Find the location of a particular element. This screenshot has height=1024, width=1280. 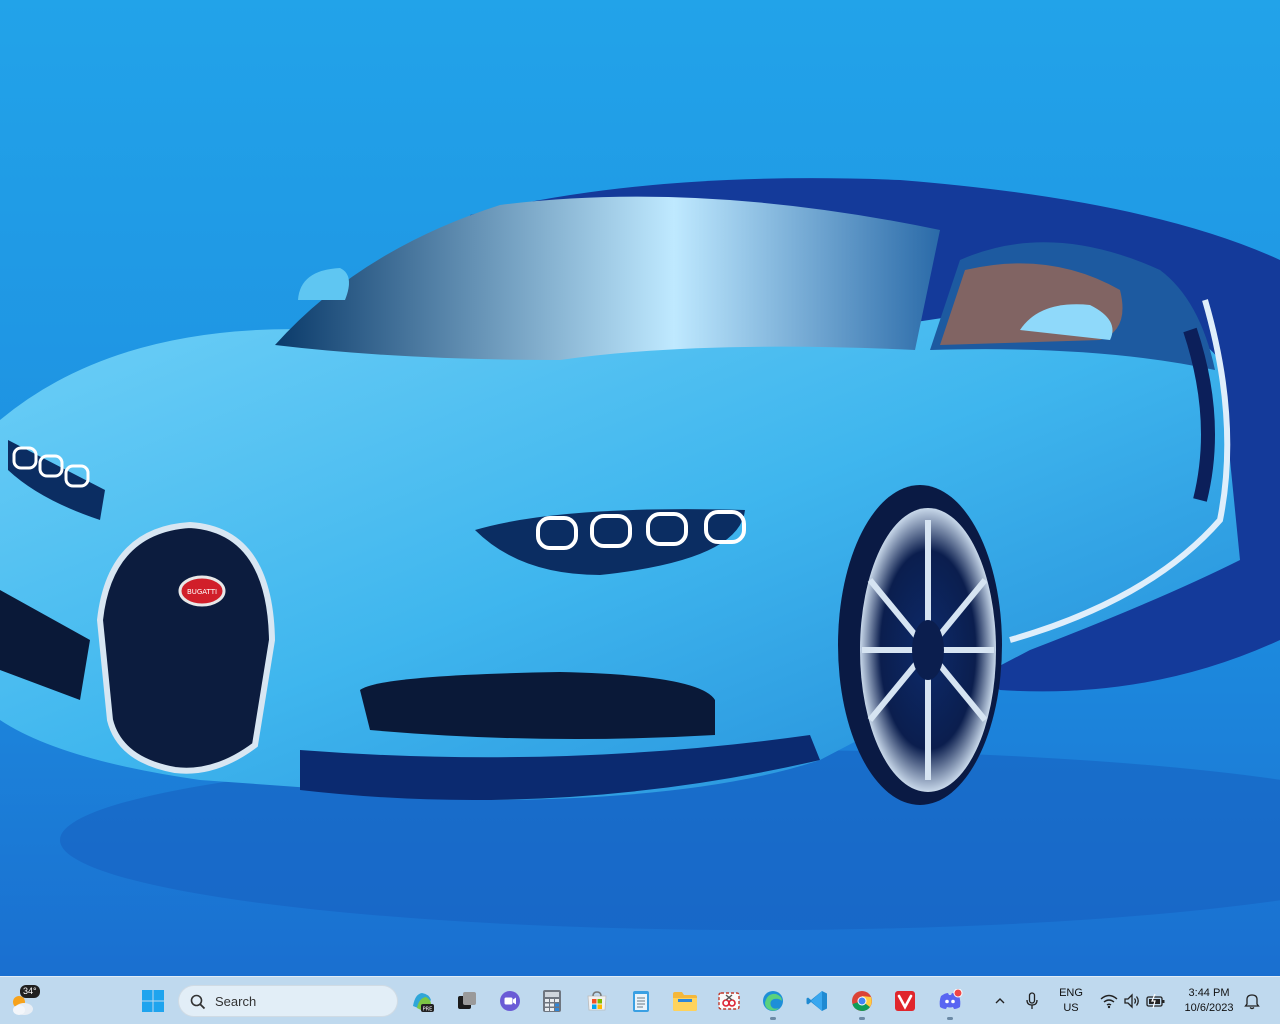

weather-widget: 34° is located at coordinates (26, 1001).